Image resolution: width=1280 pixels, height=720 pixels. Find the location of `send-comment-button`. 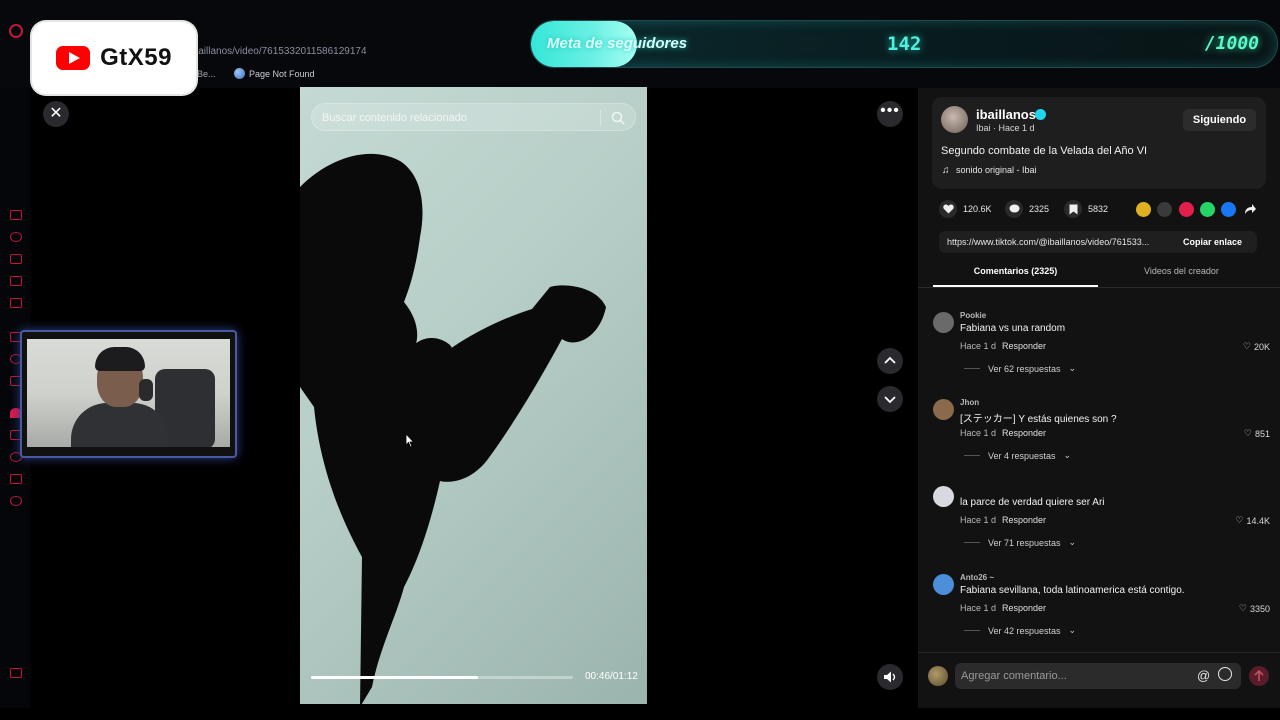

send-comment-button is located at coordinates (1259, 676).